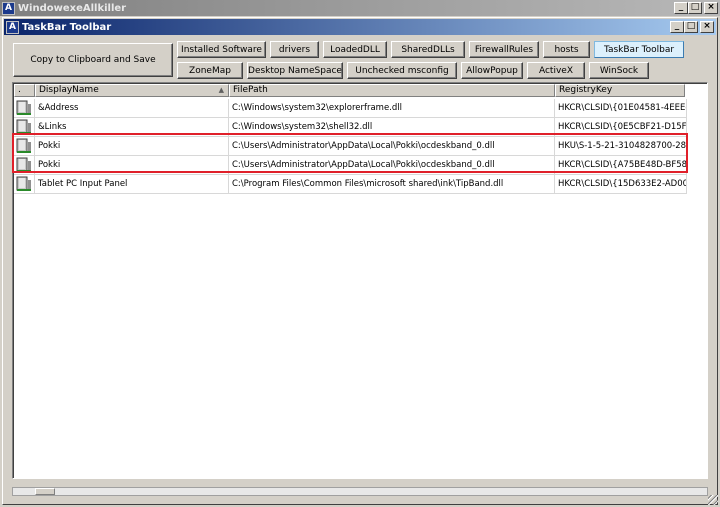 The width and height of the screenshot is (720, 507). Describe the element at coordinates (45, 491) in the screenshot. I see `scrollbar-thumb` at that location.